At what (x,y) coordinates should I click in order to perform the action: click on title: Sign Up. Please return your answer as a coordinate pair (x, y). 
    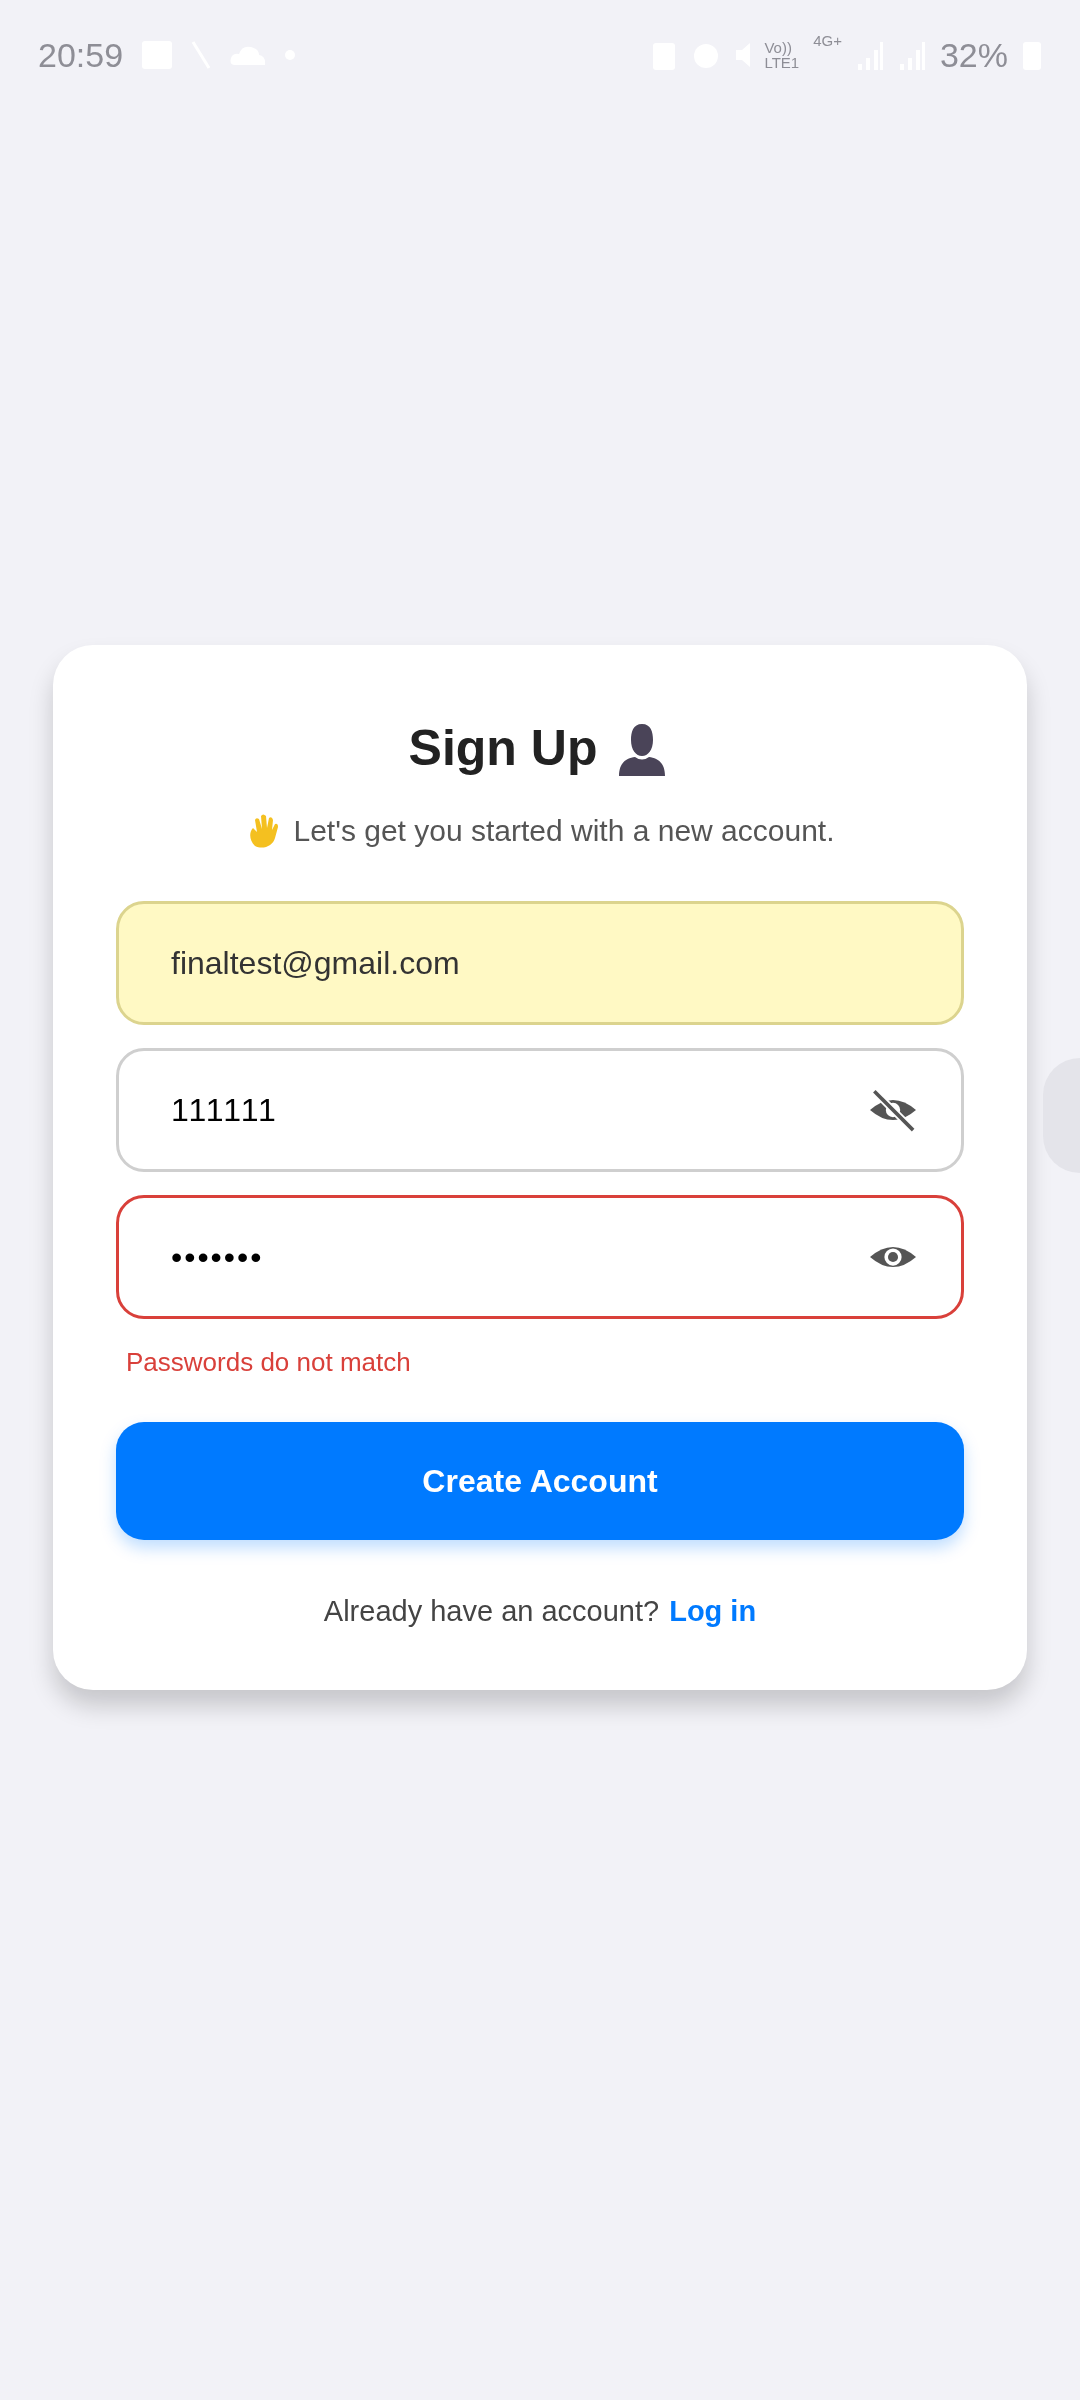
    Looking at the image, I should click on (503, 748).